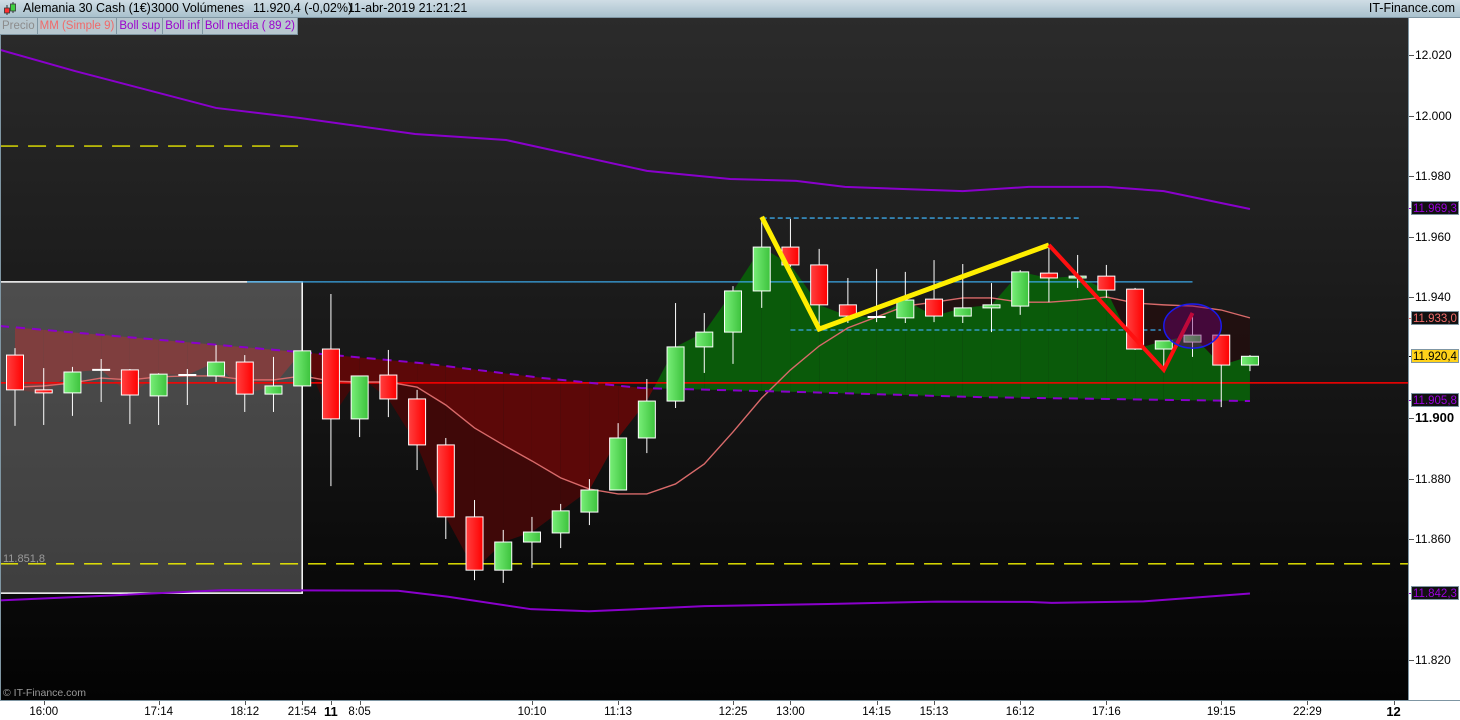  What do you see at coordinates (359, 712) in the screenshot?
I see `x-tick-label: 8:05` at bounding box center [359, 712].